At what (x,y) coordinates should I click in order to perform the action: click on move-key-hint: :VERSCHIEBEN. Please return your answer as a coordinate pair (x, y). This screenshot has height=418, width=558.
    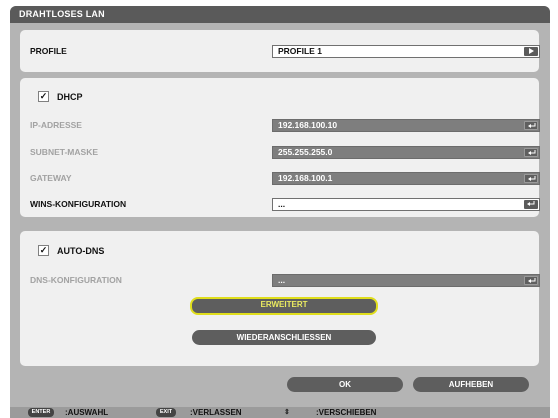
    Looking at the image, I should click on (346, 412).